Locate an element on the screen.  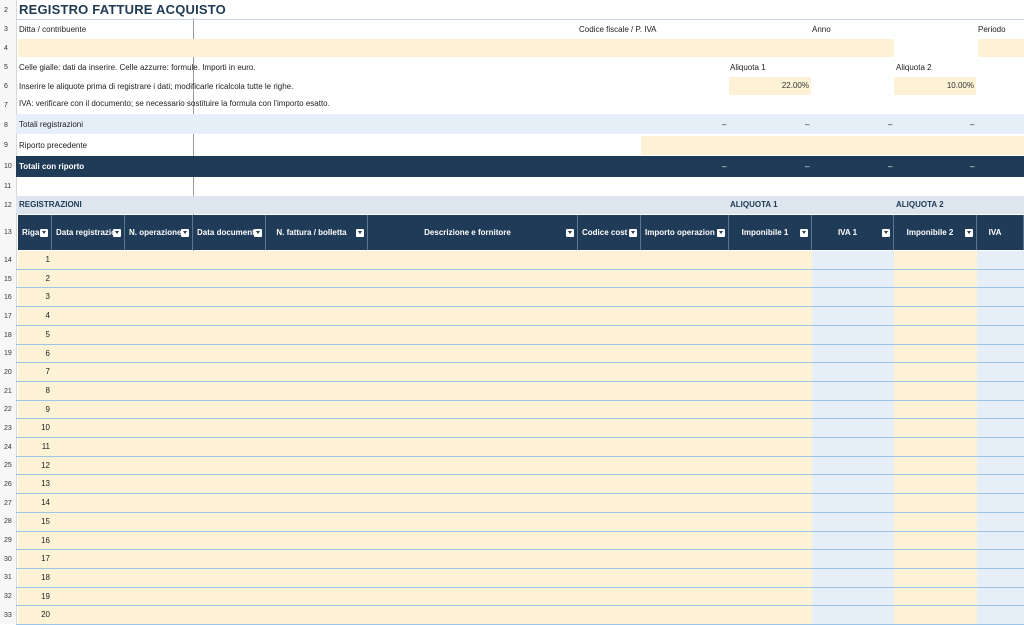
riga-number: 8 is located at coordinates (47, 390).